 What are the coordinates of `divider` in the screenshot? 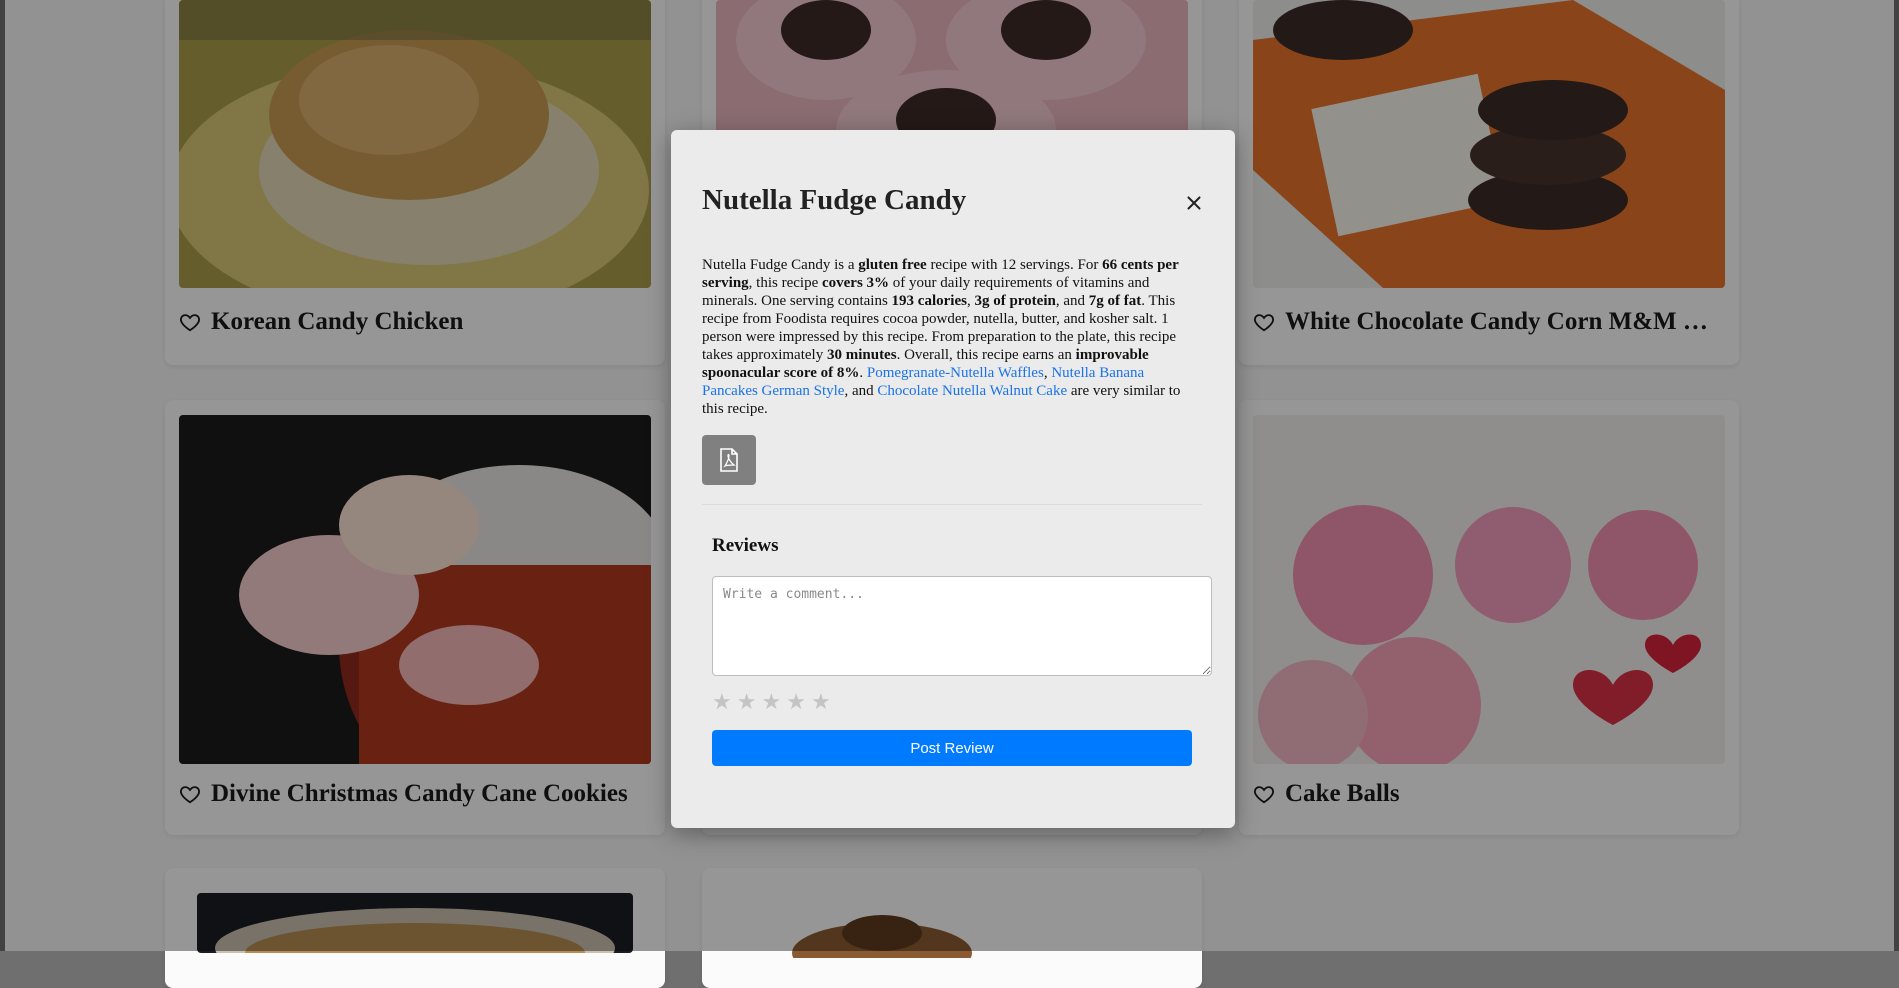 It's located at (952, 504).